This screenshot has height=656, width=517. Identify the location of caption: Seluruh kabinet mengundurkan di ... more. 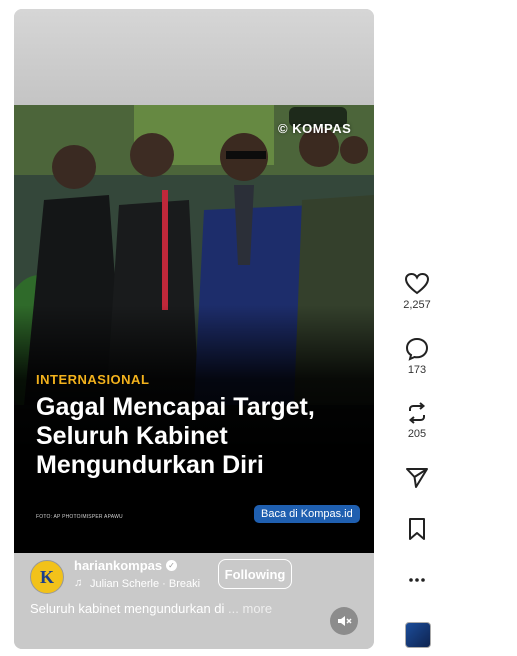
(151, 608).